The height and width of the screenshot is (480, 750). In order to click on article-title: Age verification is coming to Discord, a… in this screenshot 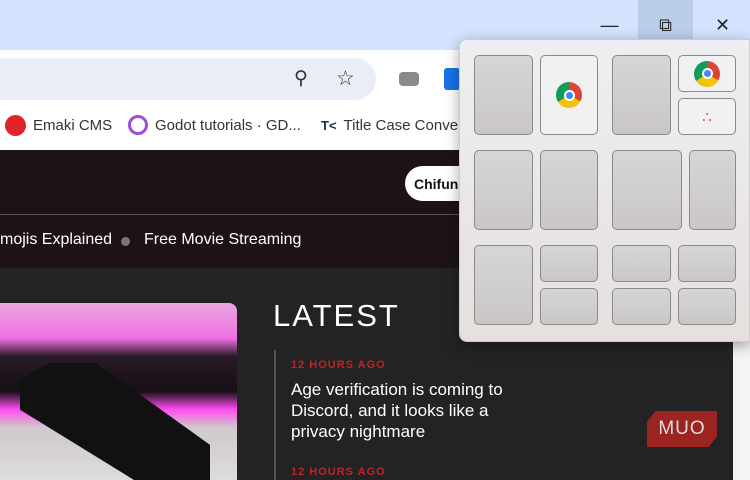, I will do `click(408, 410)`.